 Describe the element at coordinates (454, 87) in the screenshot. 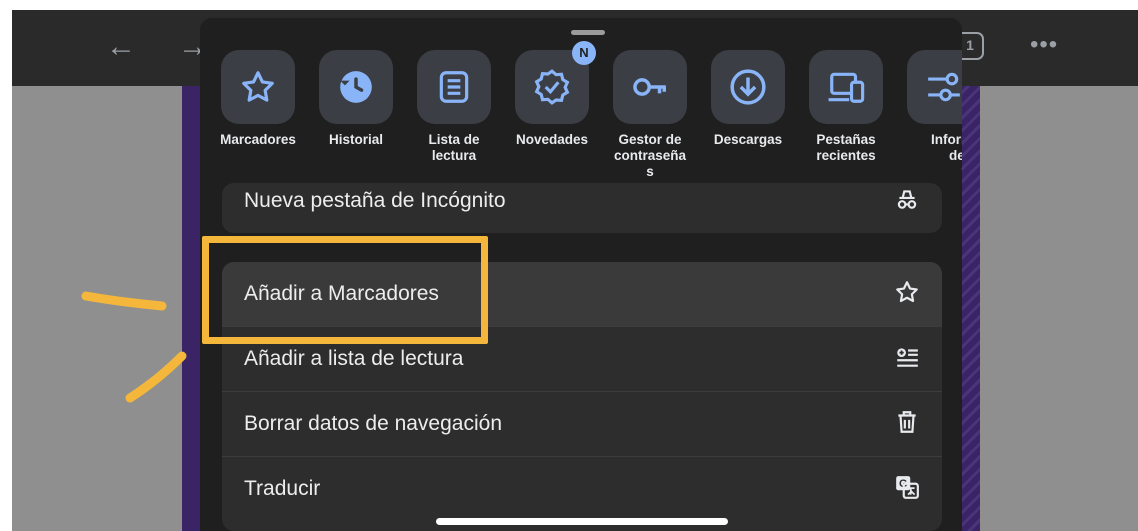

I see `reading-list-icon` at that location.